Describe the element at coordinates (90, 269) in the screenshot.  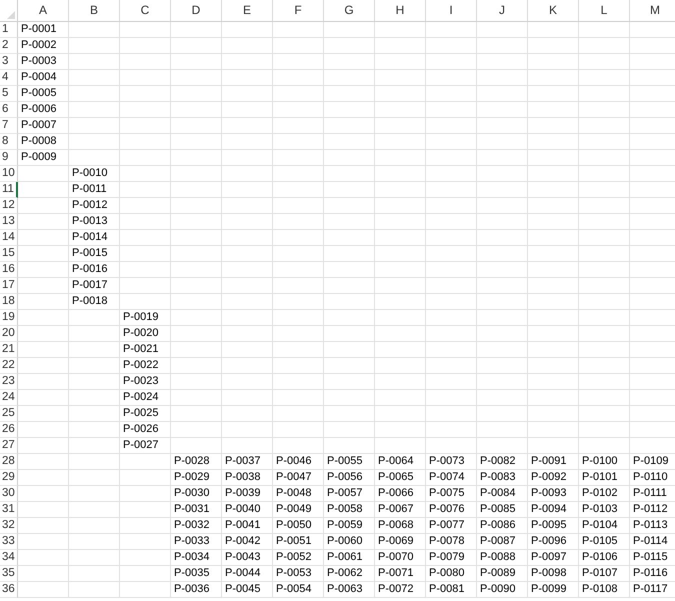
I see `cell-value: P-0016` at that location.